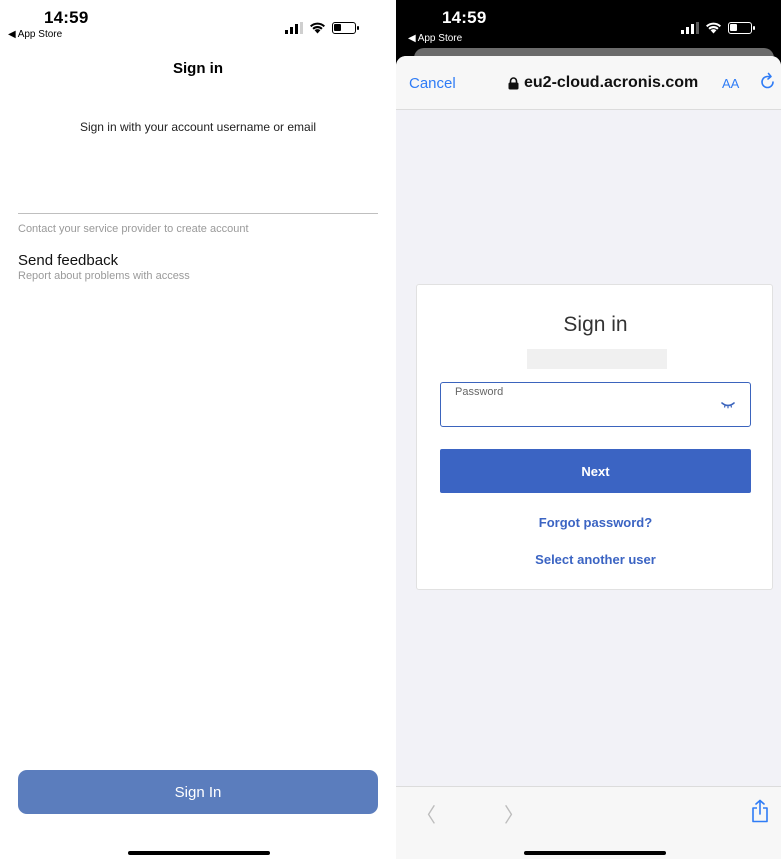  What do you see at coordinates (68, 260) in the screenshot?
I see `send-feedback-title: Send feedback` at bounding box center [68, 260].